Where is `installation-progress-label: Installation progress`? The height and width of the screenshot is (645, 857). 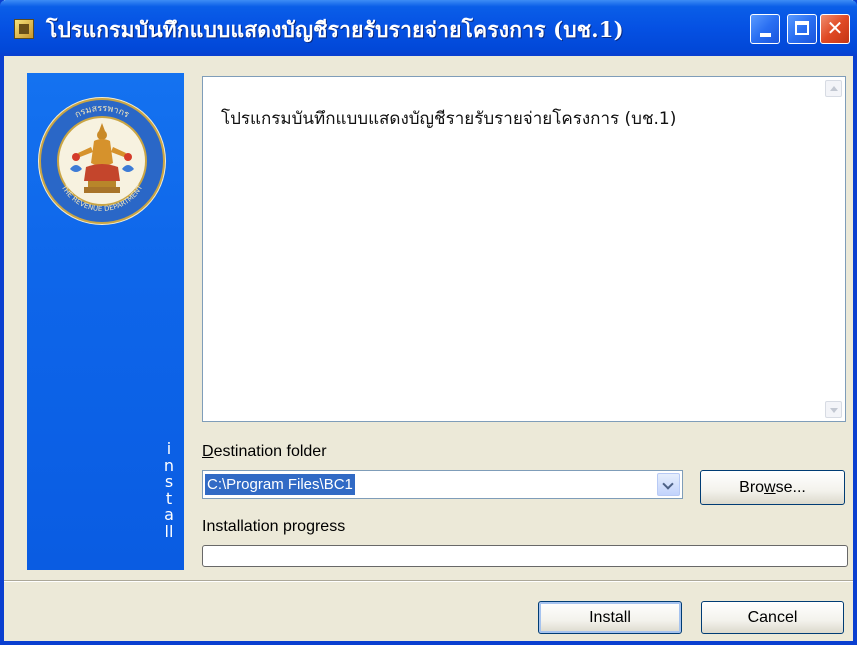 installation-progress-label: Installation progress is located at coordinates (274, 526).